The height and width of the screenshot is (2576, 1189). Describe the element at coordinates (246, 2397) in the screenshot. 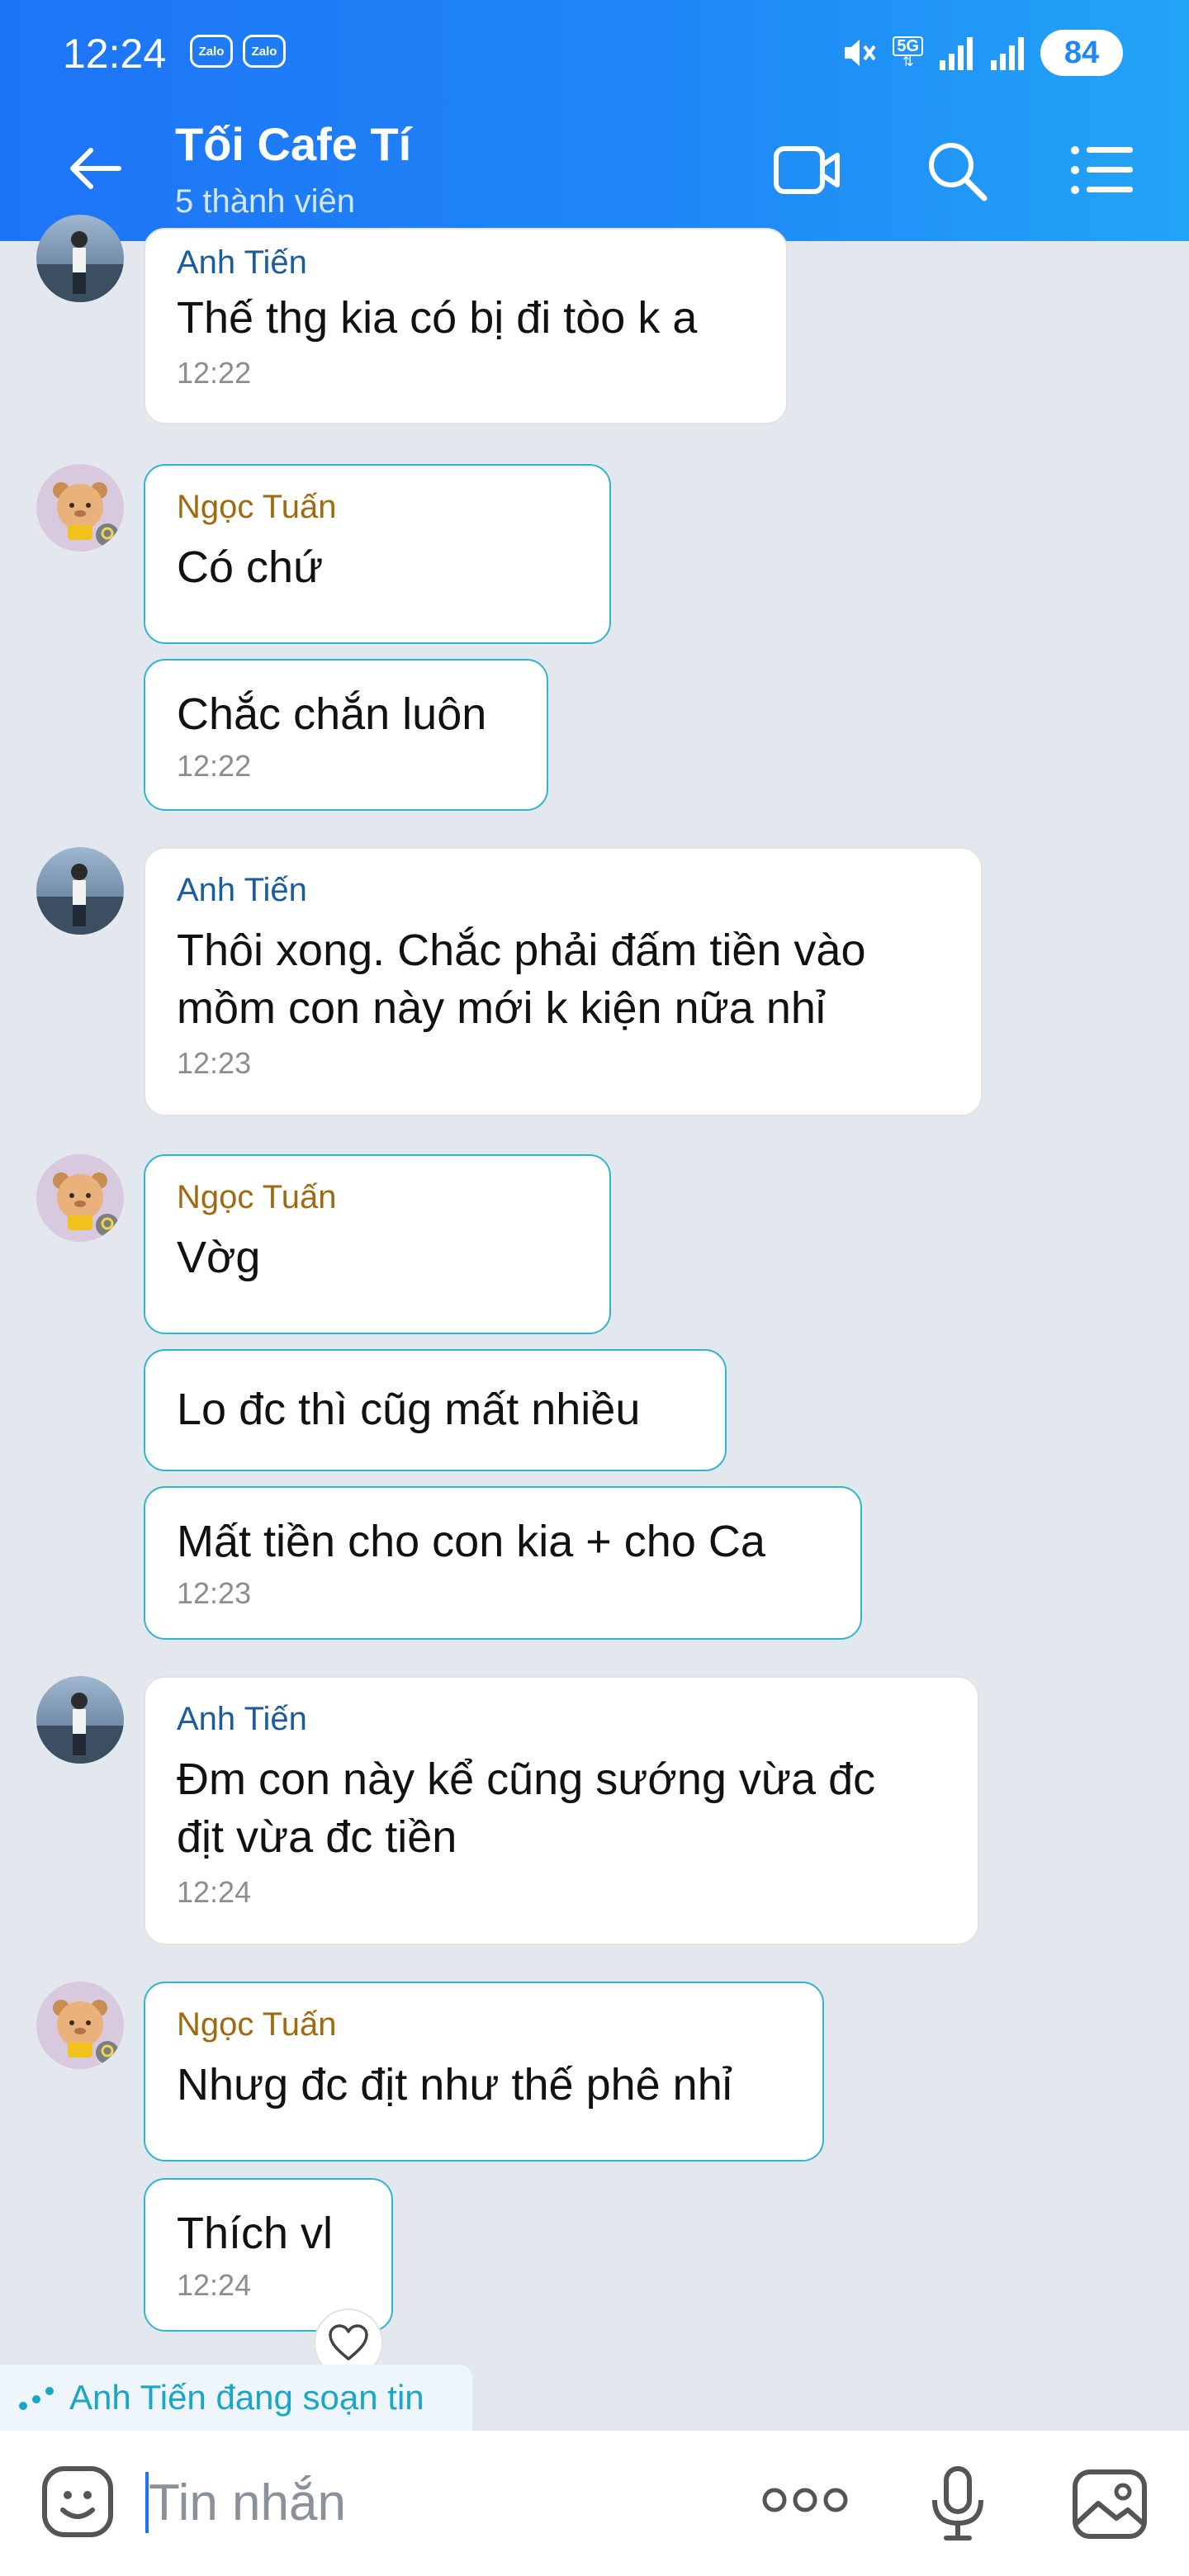

I see `typing-text: Anh Tiến đang soạn tin` at that location.